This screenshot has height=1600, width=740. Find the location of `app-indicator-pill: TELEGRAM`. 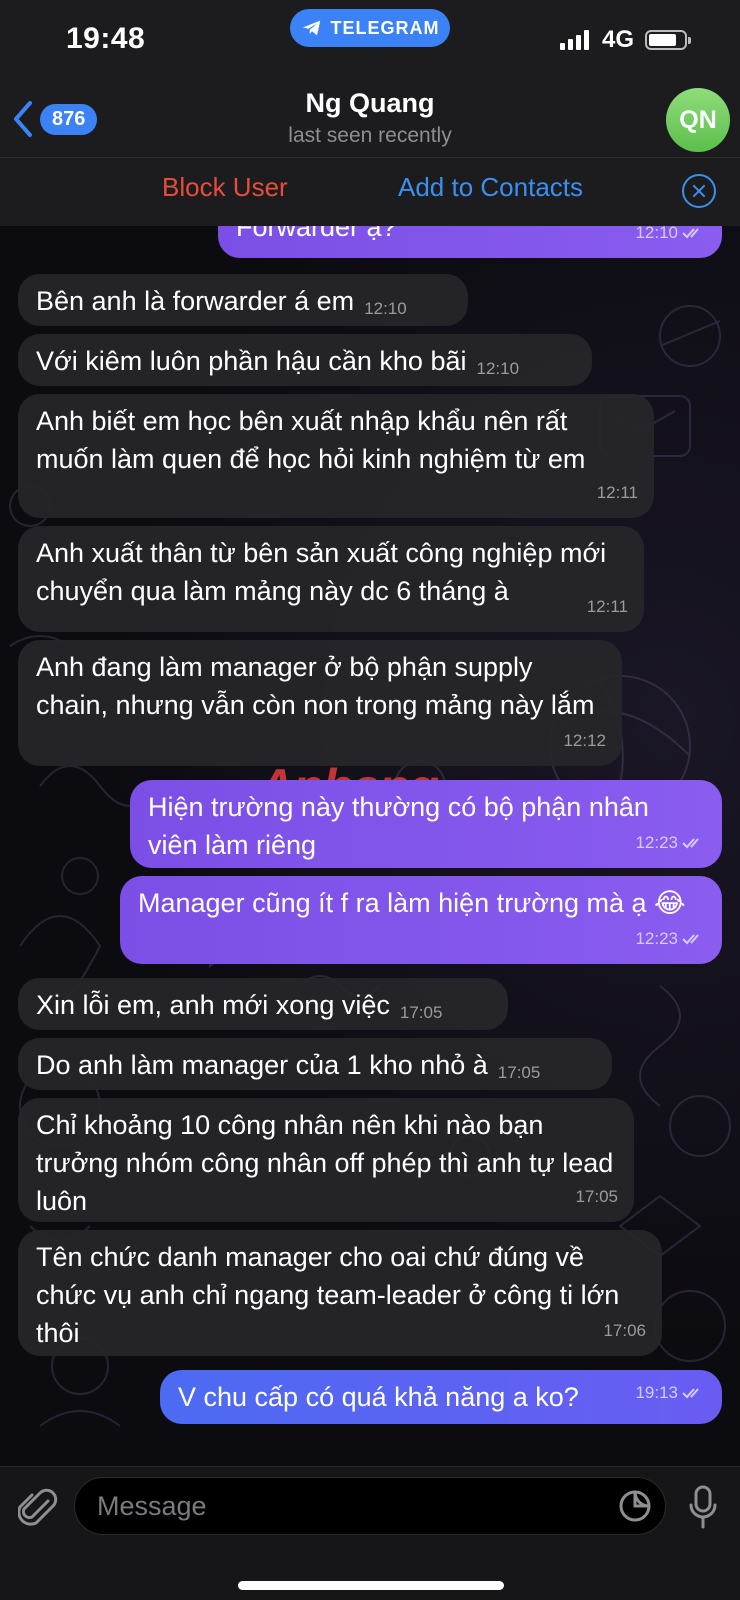

app-indicator-pill: TELEGRAM is located at coordinates (370, 28).